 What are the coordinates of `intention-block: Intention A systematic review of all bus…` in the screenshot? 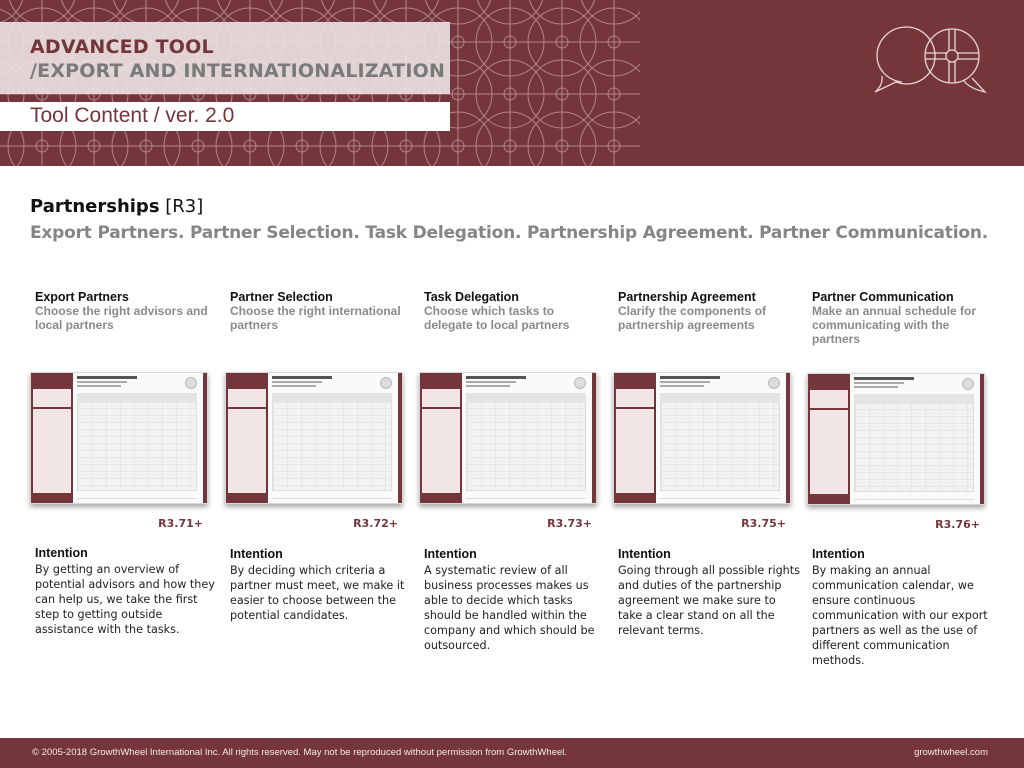 It's located at (516, 600).